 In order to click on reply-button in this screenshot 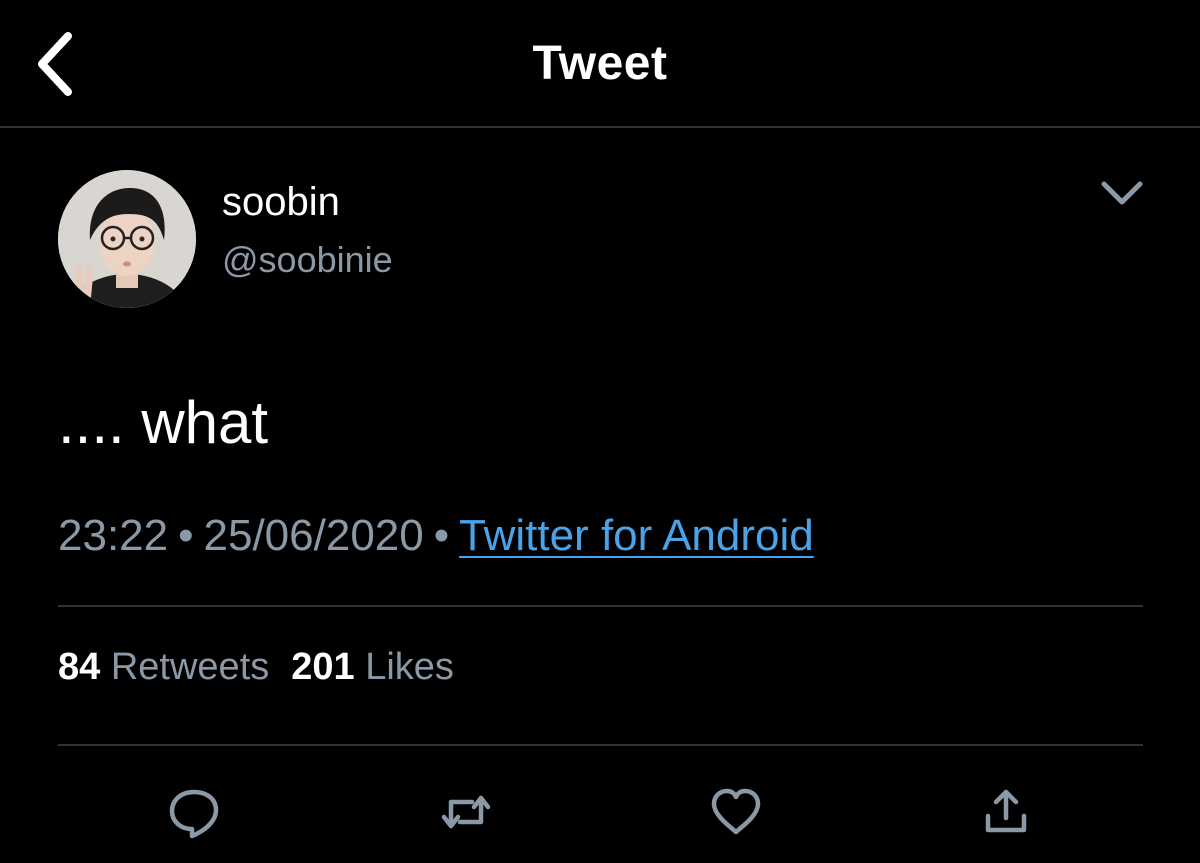, I will do `click(194, 812)`.